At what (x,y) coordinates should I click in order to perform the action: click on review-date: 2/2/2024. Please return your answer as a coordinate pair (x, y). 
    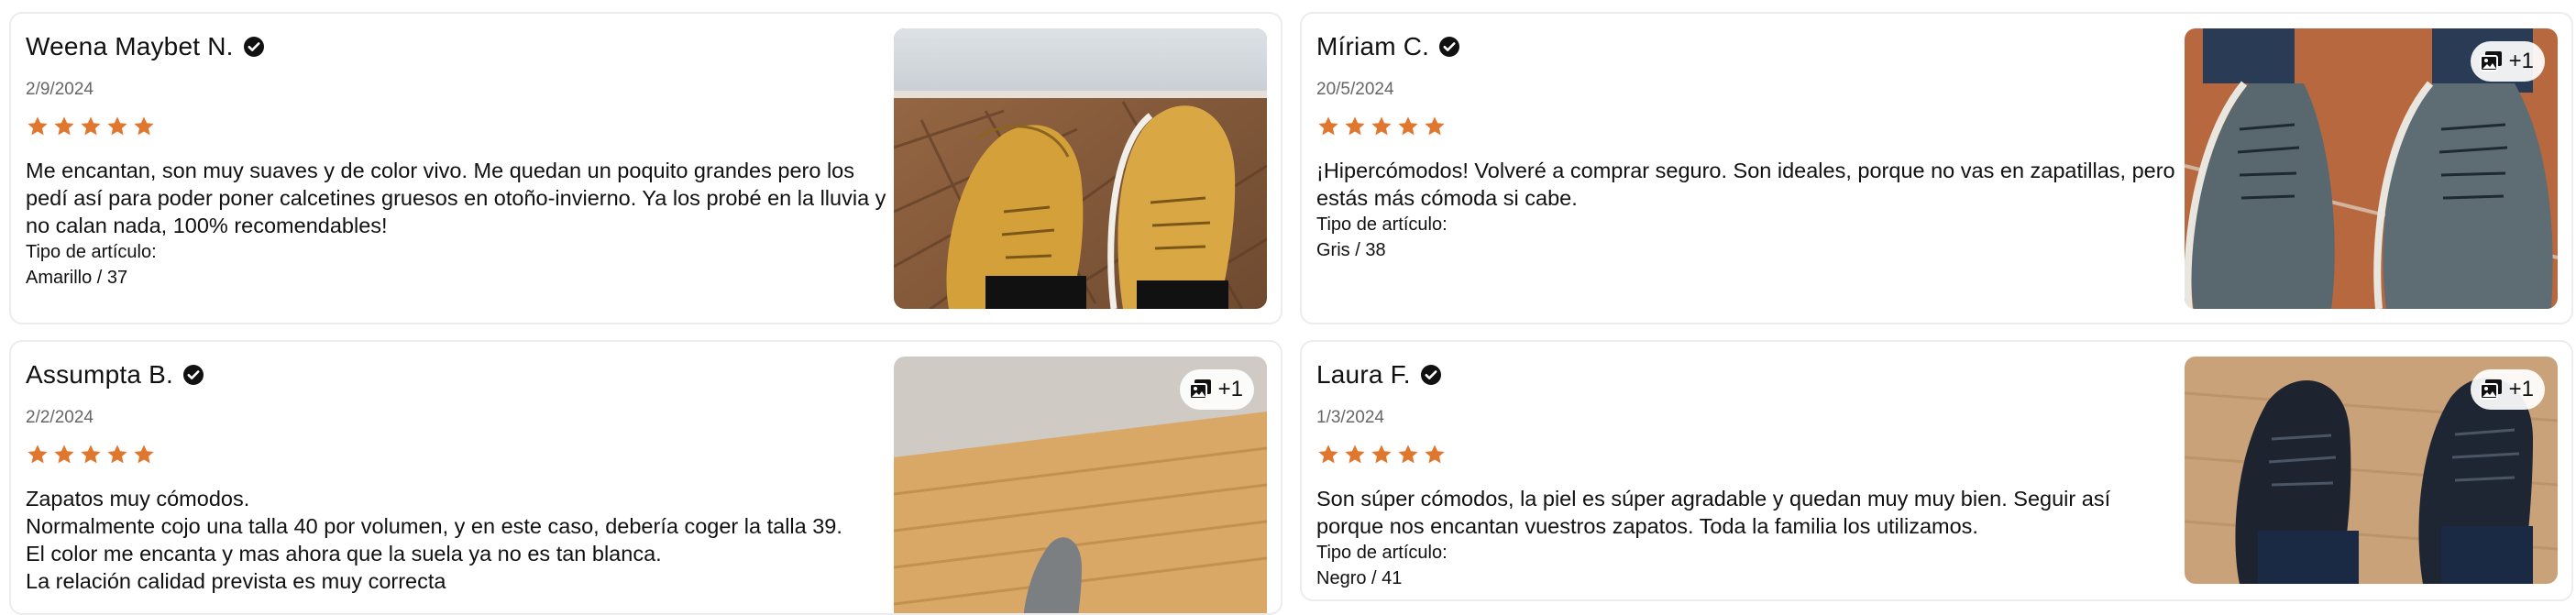
    Looking at the image, I should click on (60, 417).